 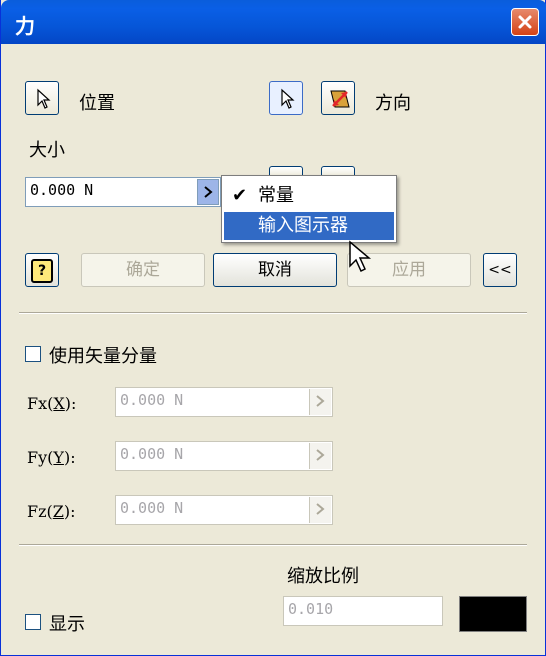 What do you see at coordinates (275, 270) in the screenshot?
I see `cancel-button: 取消` at bounding box center [275, 270].